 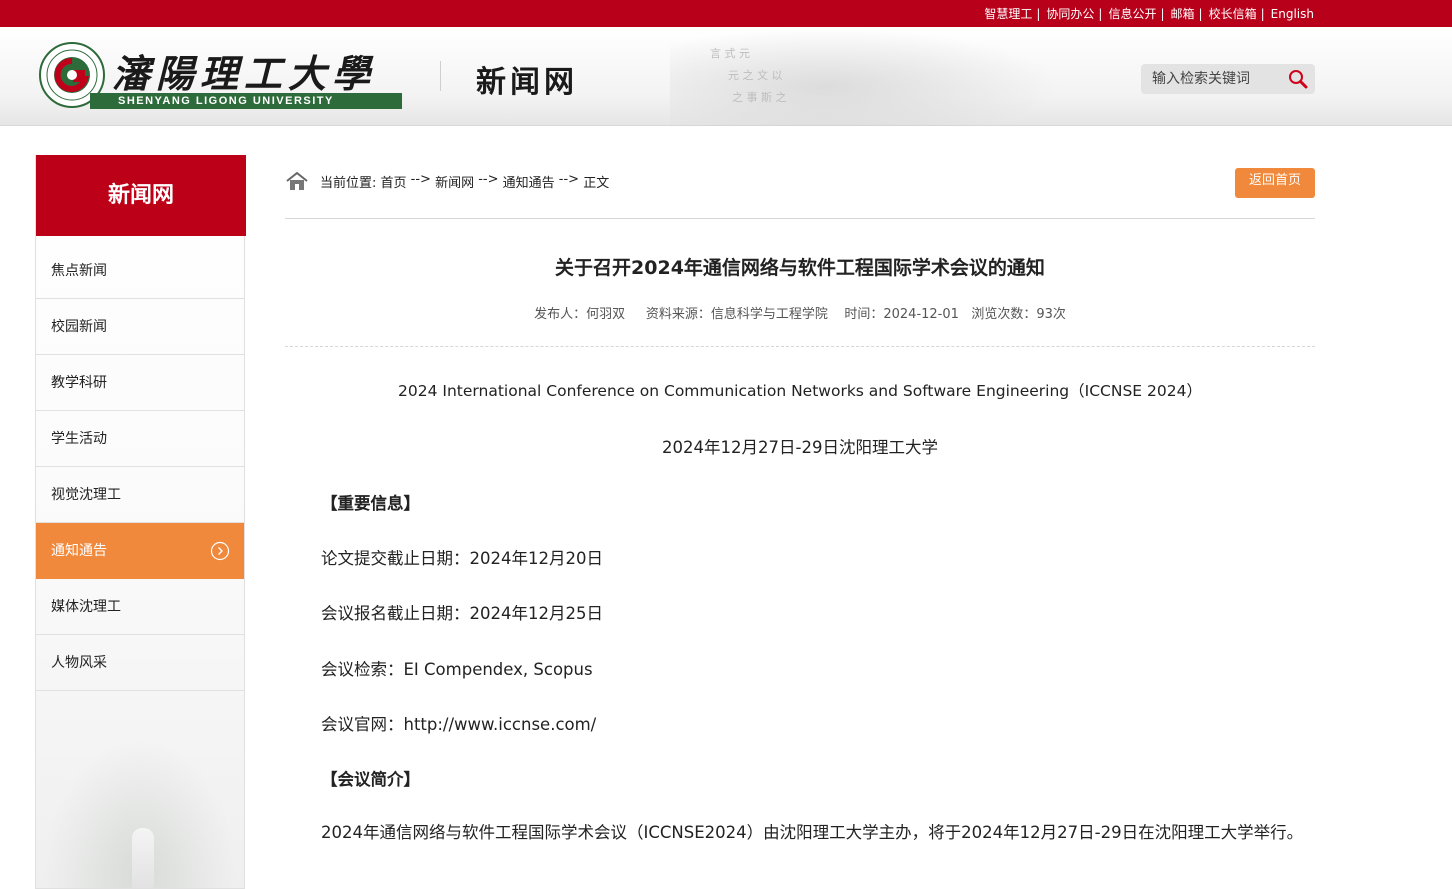 I want to click on registration-deadline: 会议报名截止日期：2024年12月25日, so click(x=462, y=613).